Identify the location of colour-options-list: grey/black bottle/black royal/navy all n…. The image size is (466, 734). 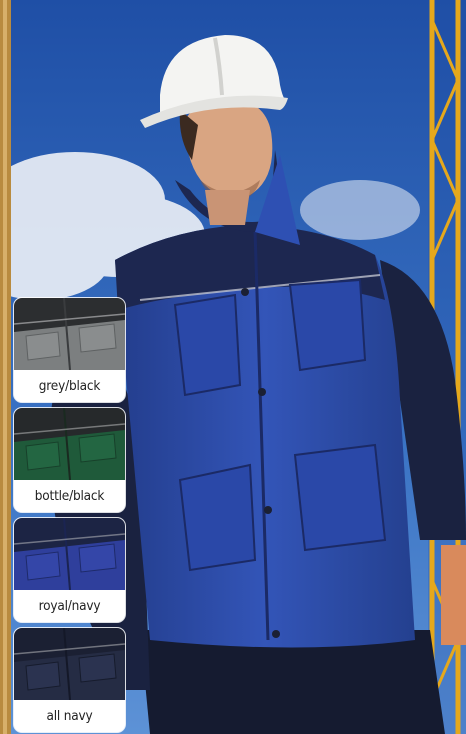
(69, 515).